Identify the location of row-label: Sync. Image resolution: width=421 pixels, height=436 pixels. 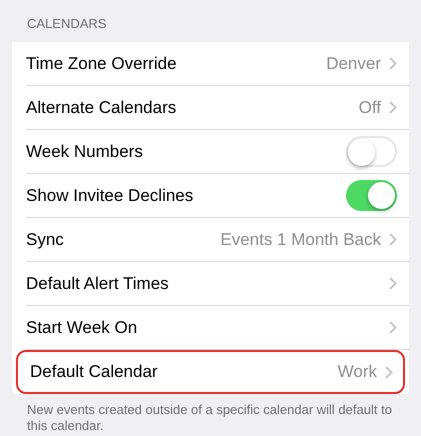
(45, 239).